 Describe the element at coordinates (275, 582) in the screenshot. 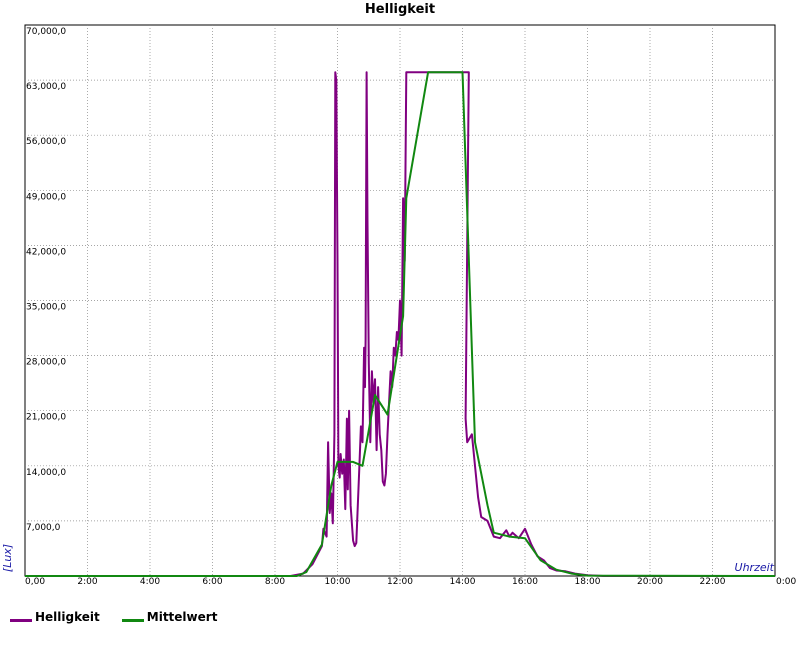

I see `x-tick-label: 8:00` at that location.